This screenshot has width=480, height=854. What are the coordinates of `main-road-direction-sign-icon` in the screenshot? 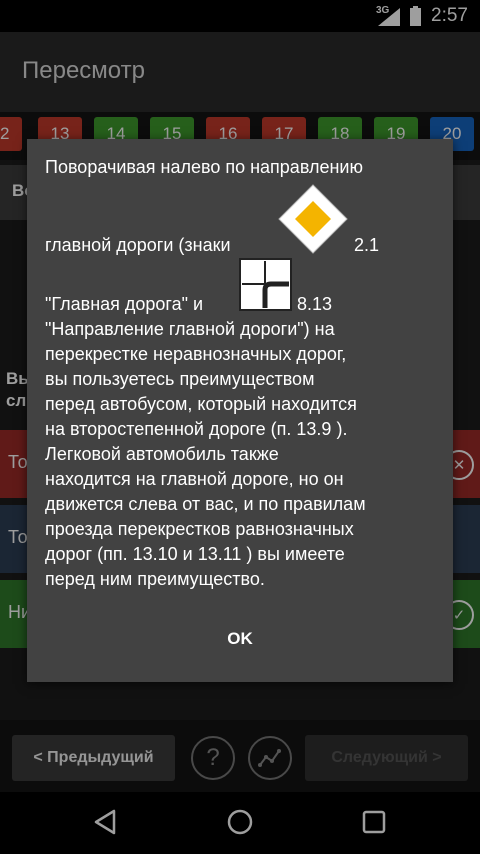 It's located at (265, 284).